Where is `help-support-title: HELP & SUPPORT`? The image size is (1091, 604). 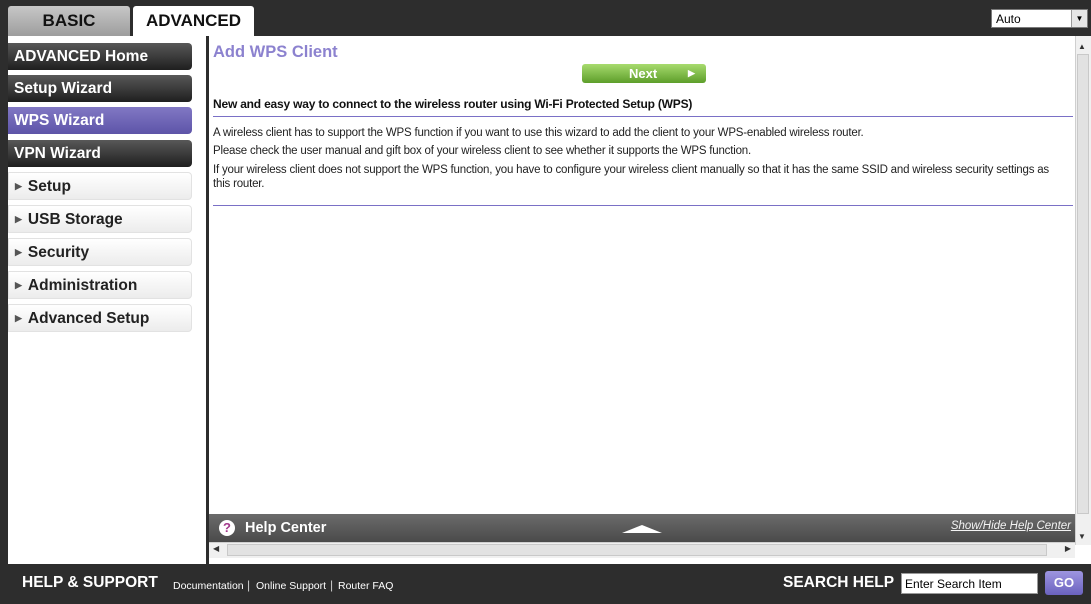
help-support-title: HELP & SUPPORT is located at coordinates (90, 582).